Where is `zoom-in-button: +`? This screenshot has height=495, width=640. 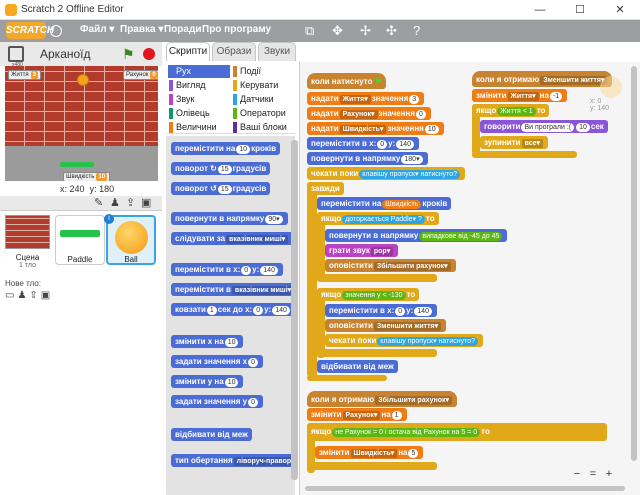
zoom-in-button: + is located at coordinates (609, 474).